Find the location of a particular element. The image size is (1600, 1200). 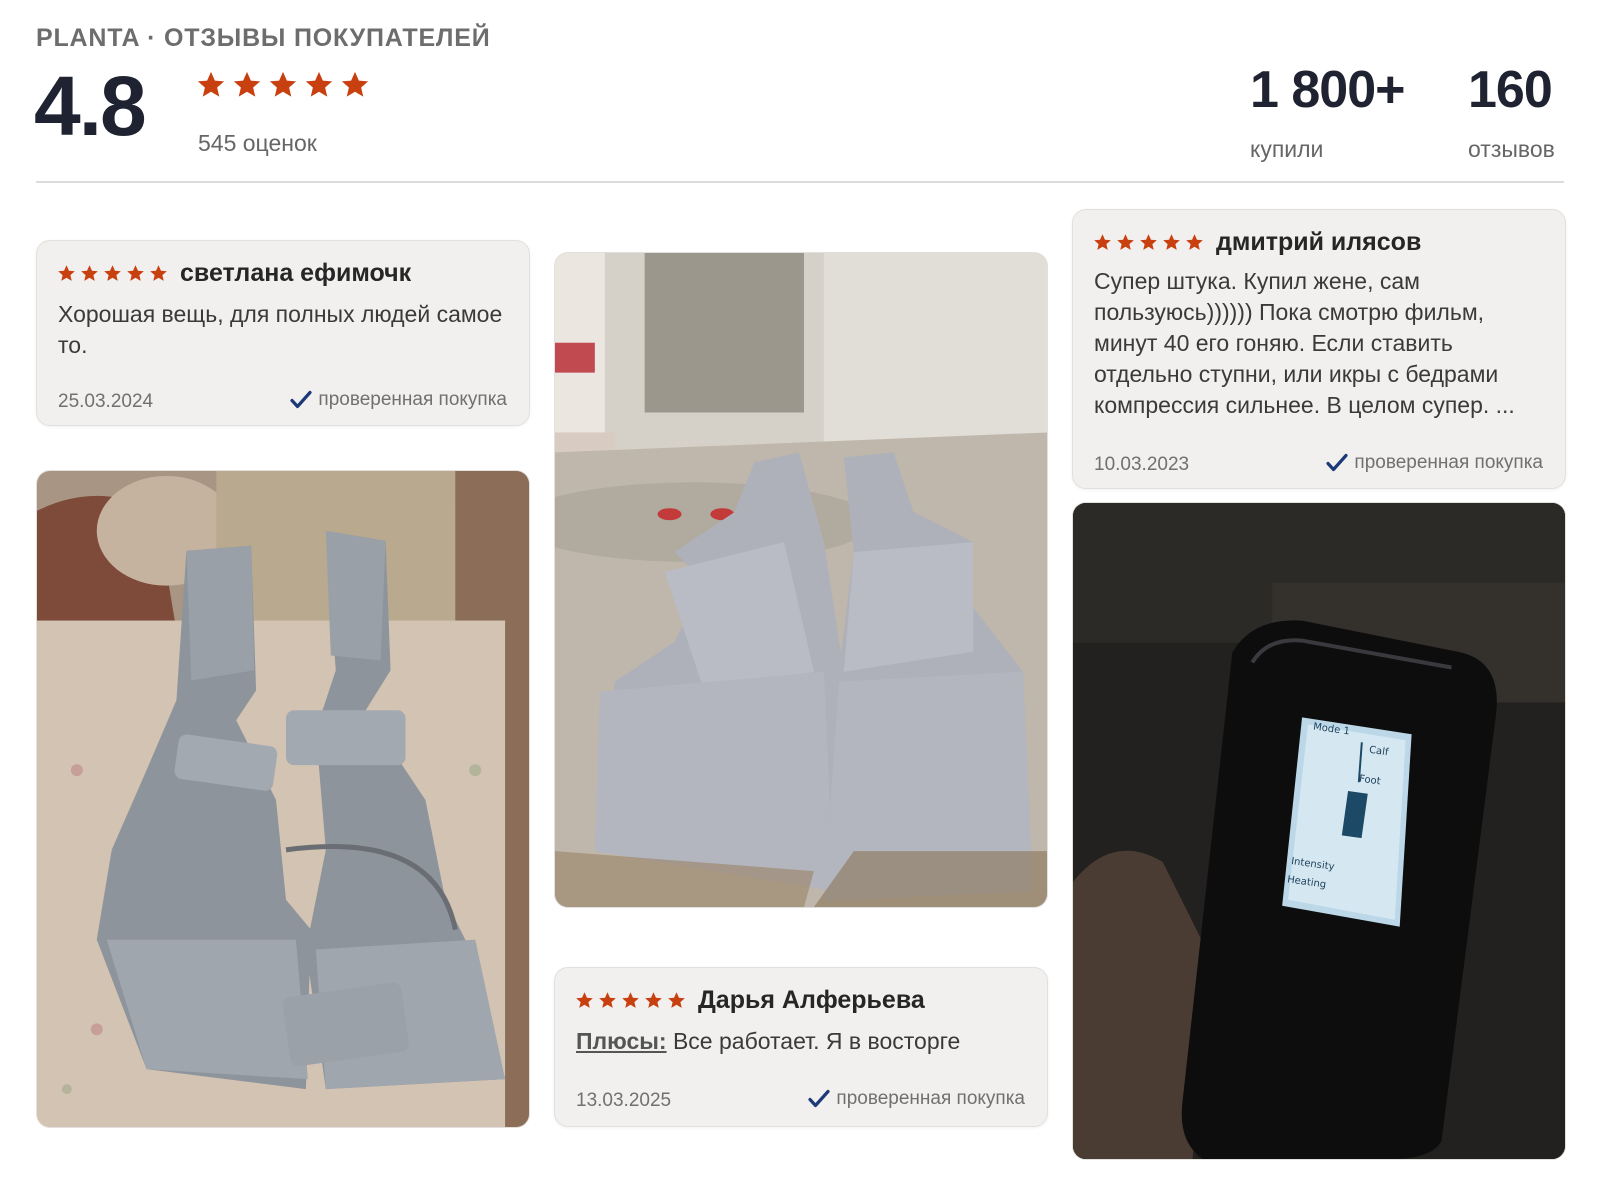

review-header: дмитрий илясов is located at coordinates (1257, 242).